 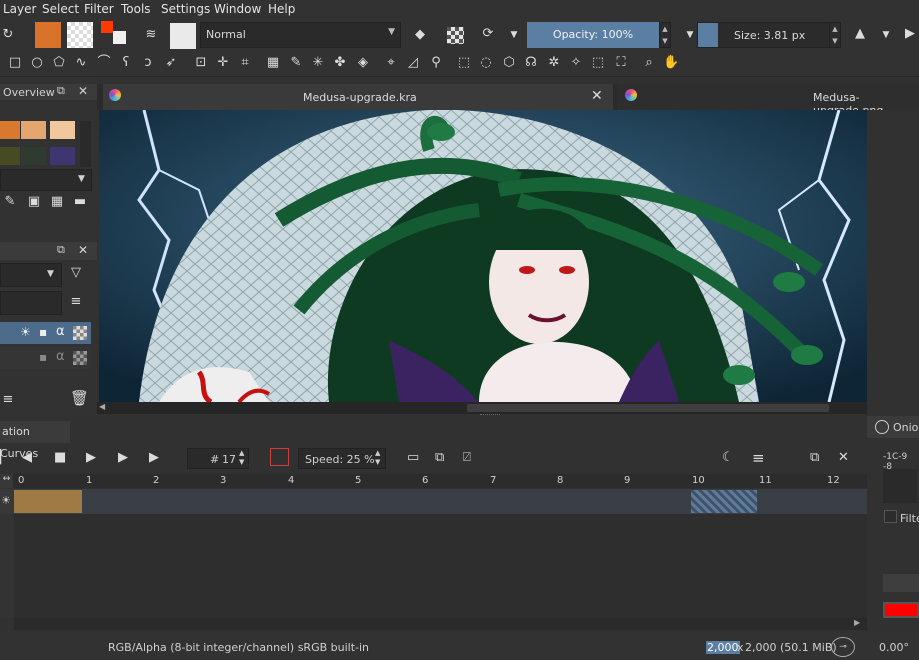 What do you see at coordinates (119, 37) in the screenshot?
I see `bg-color-chip` at bounding box center [119, 37].